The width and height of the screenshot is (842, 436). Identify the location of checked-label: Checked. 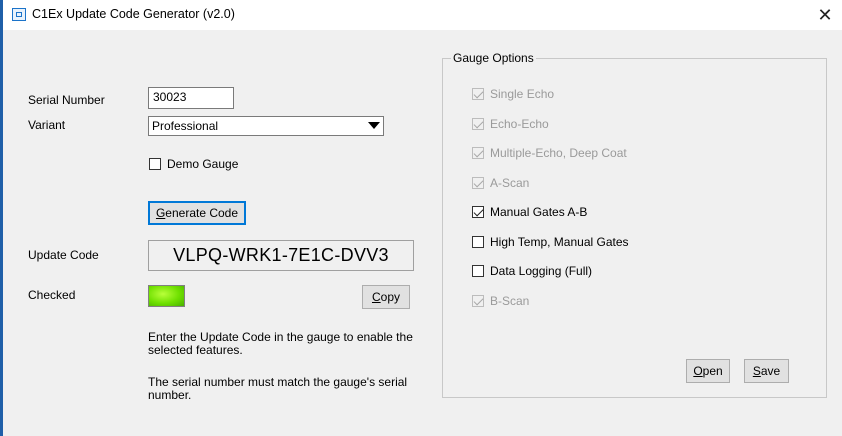
(52, 295).